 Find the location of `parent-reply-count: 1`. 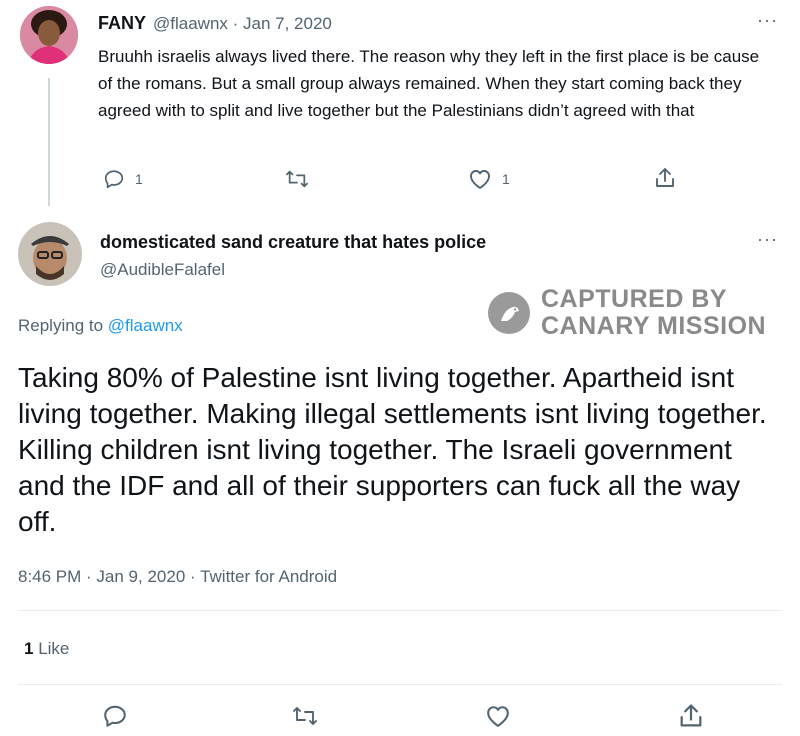

parent-reply-count: 1 is located at coordinates (139, 179).